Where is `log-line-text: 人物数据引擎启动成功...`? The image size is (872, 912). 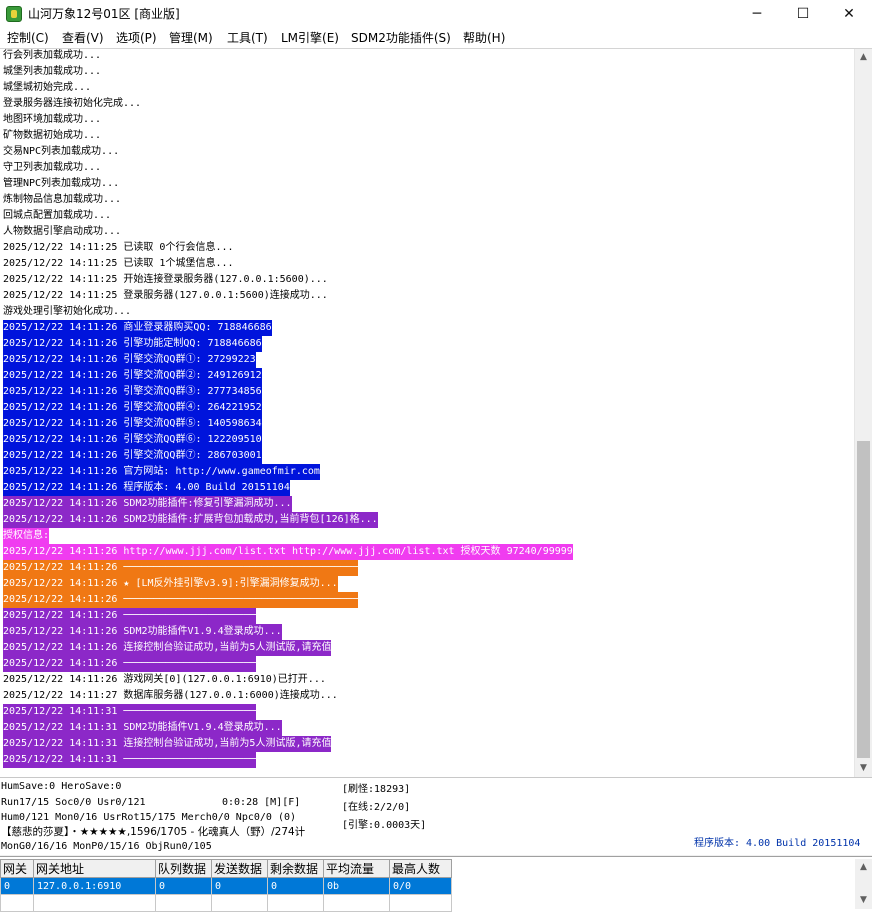 log-line-text: 人物数据引擎启动成功... is located at coordinates (62, 231).